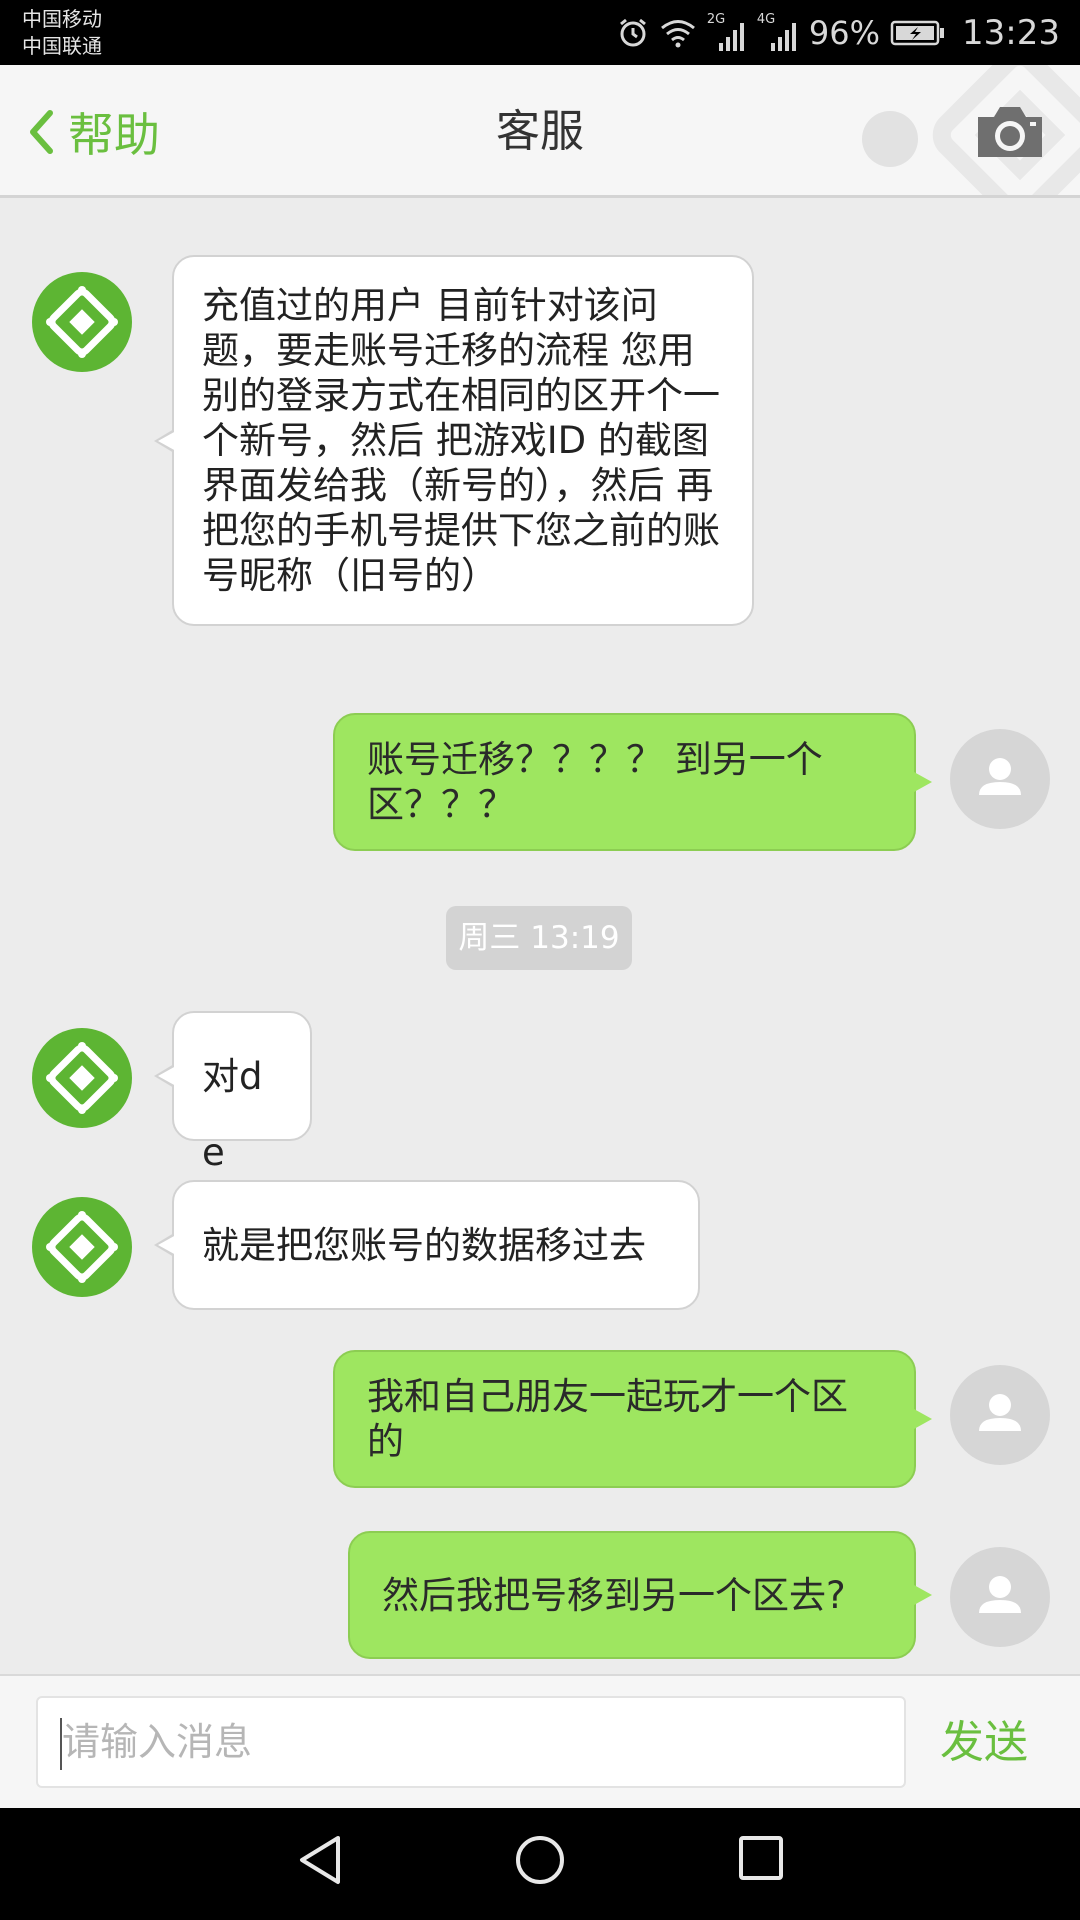 The height and width of the screenshot is (1920, 1080). I want to click on message-bubble: 对de, so click(233, 1092).